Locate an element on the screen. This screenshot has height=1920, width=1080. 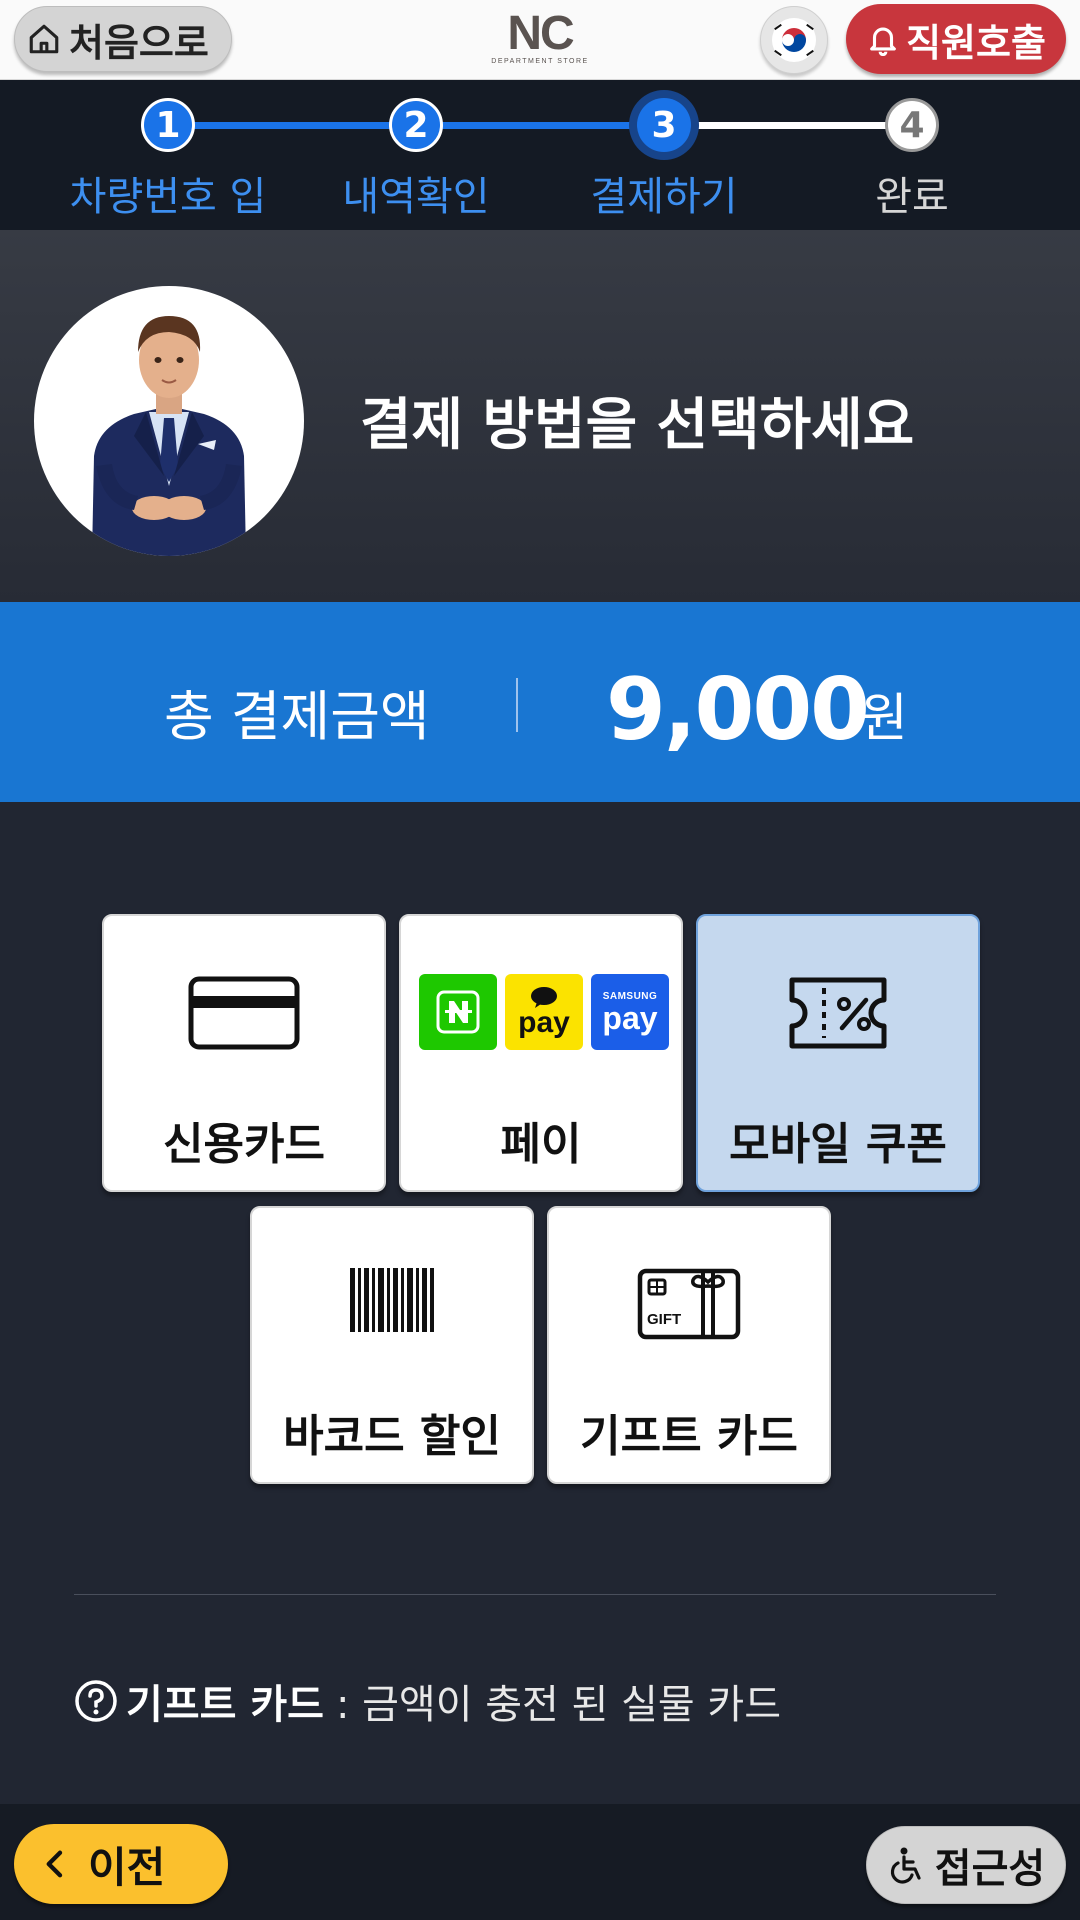
call-staff-label: 직원호출 is located at coordinates (976, 42).